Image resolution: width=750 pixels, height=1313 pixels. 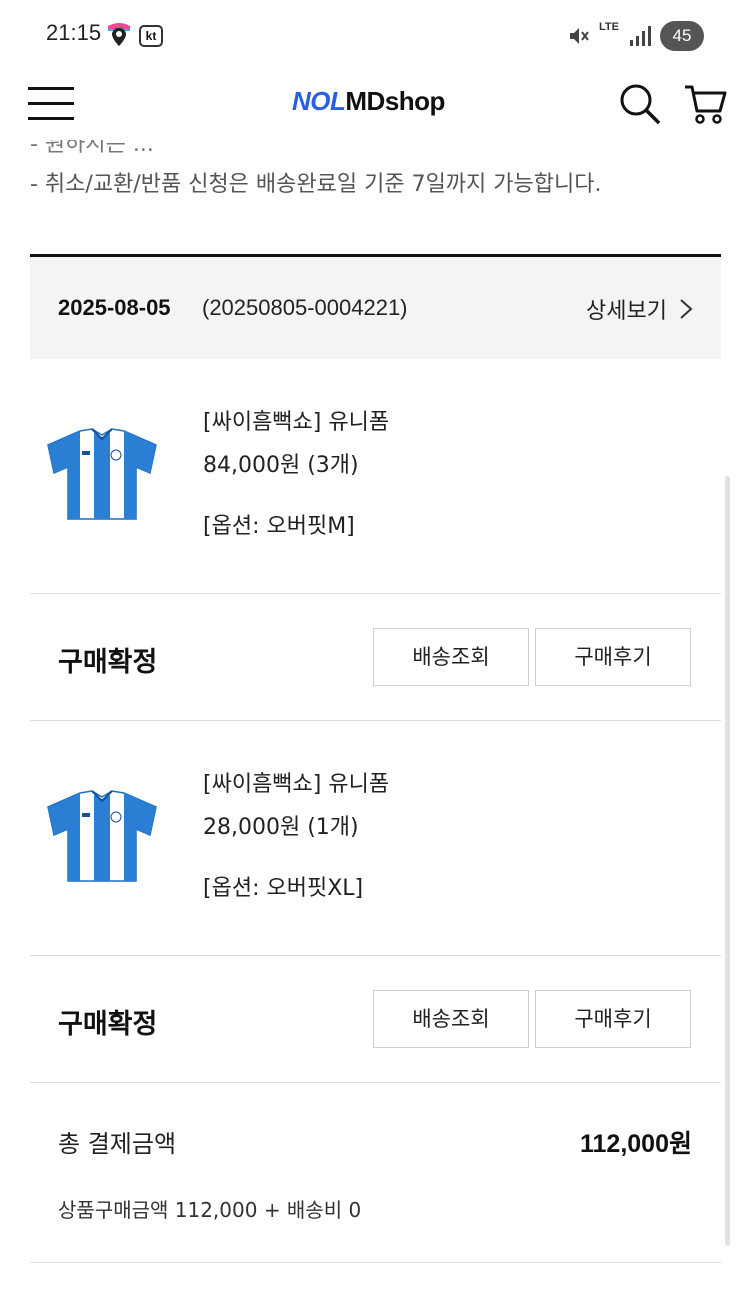 What do you see at coordinates (579, 36) in the screenshot?
I see `mute-icon` at bounding box center [579, 36].